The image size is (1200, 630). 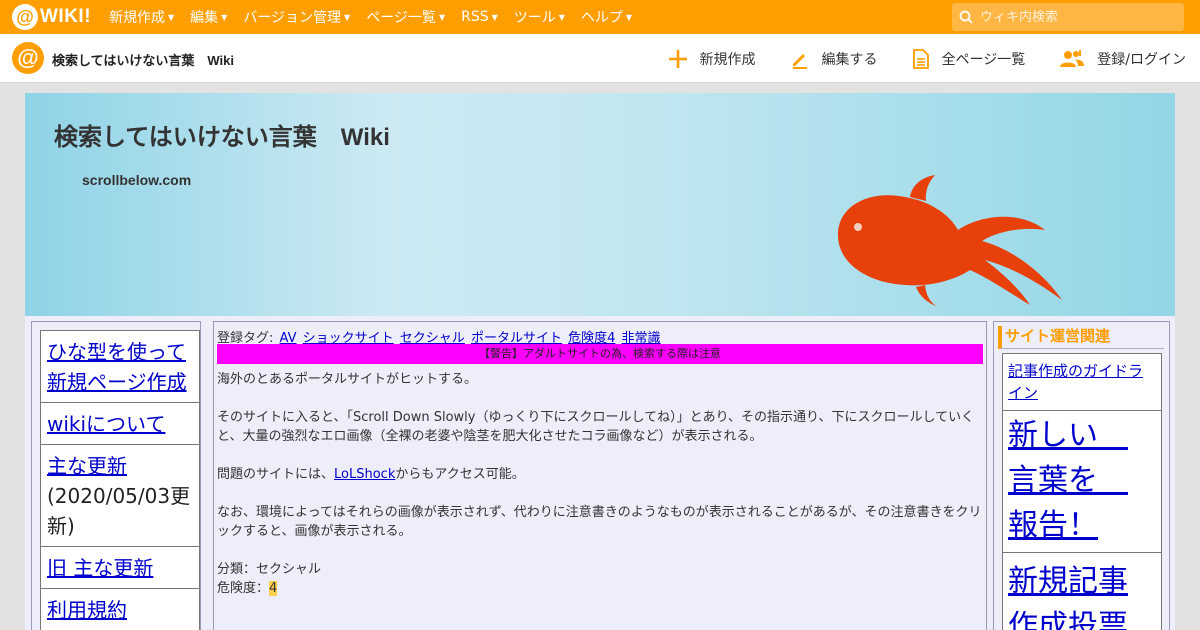 What do you see at coordinates (678, 59) in the screenshot?
I see `plus-icon` at bounding box center [678, 59].